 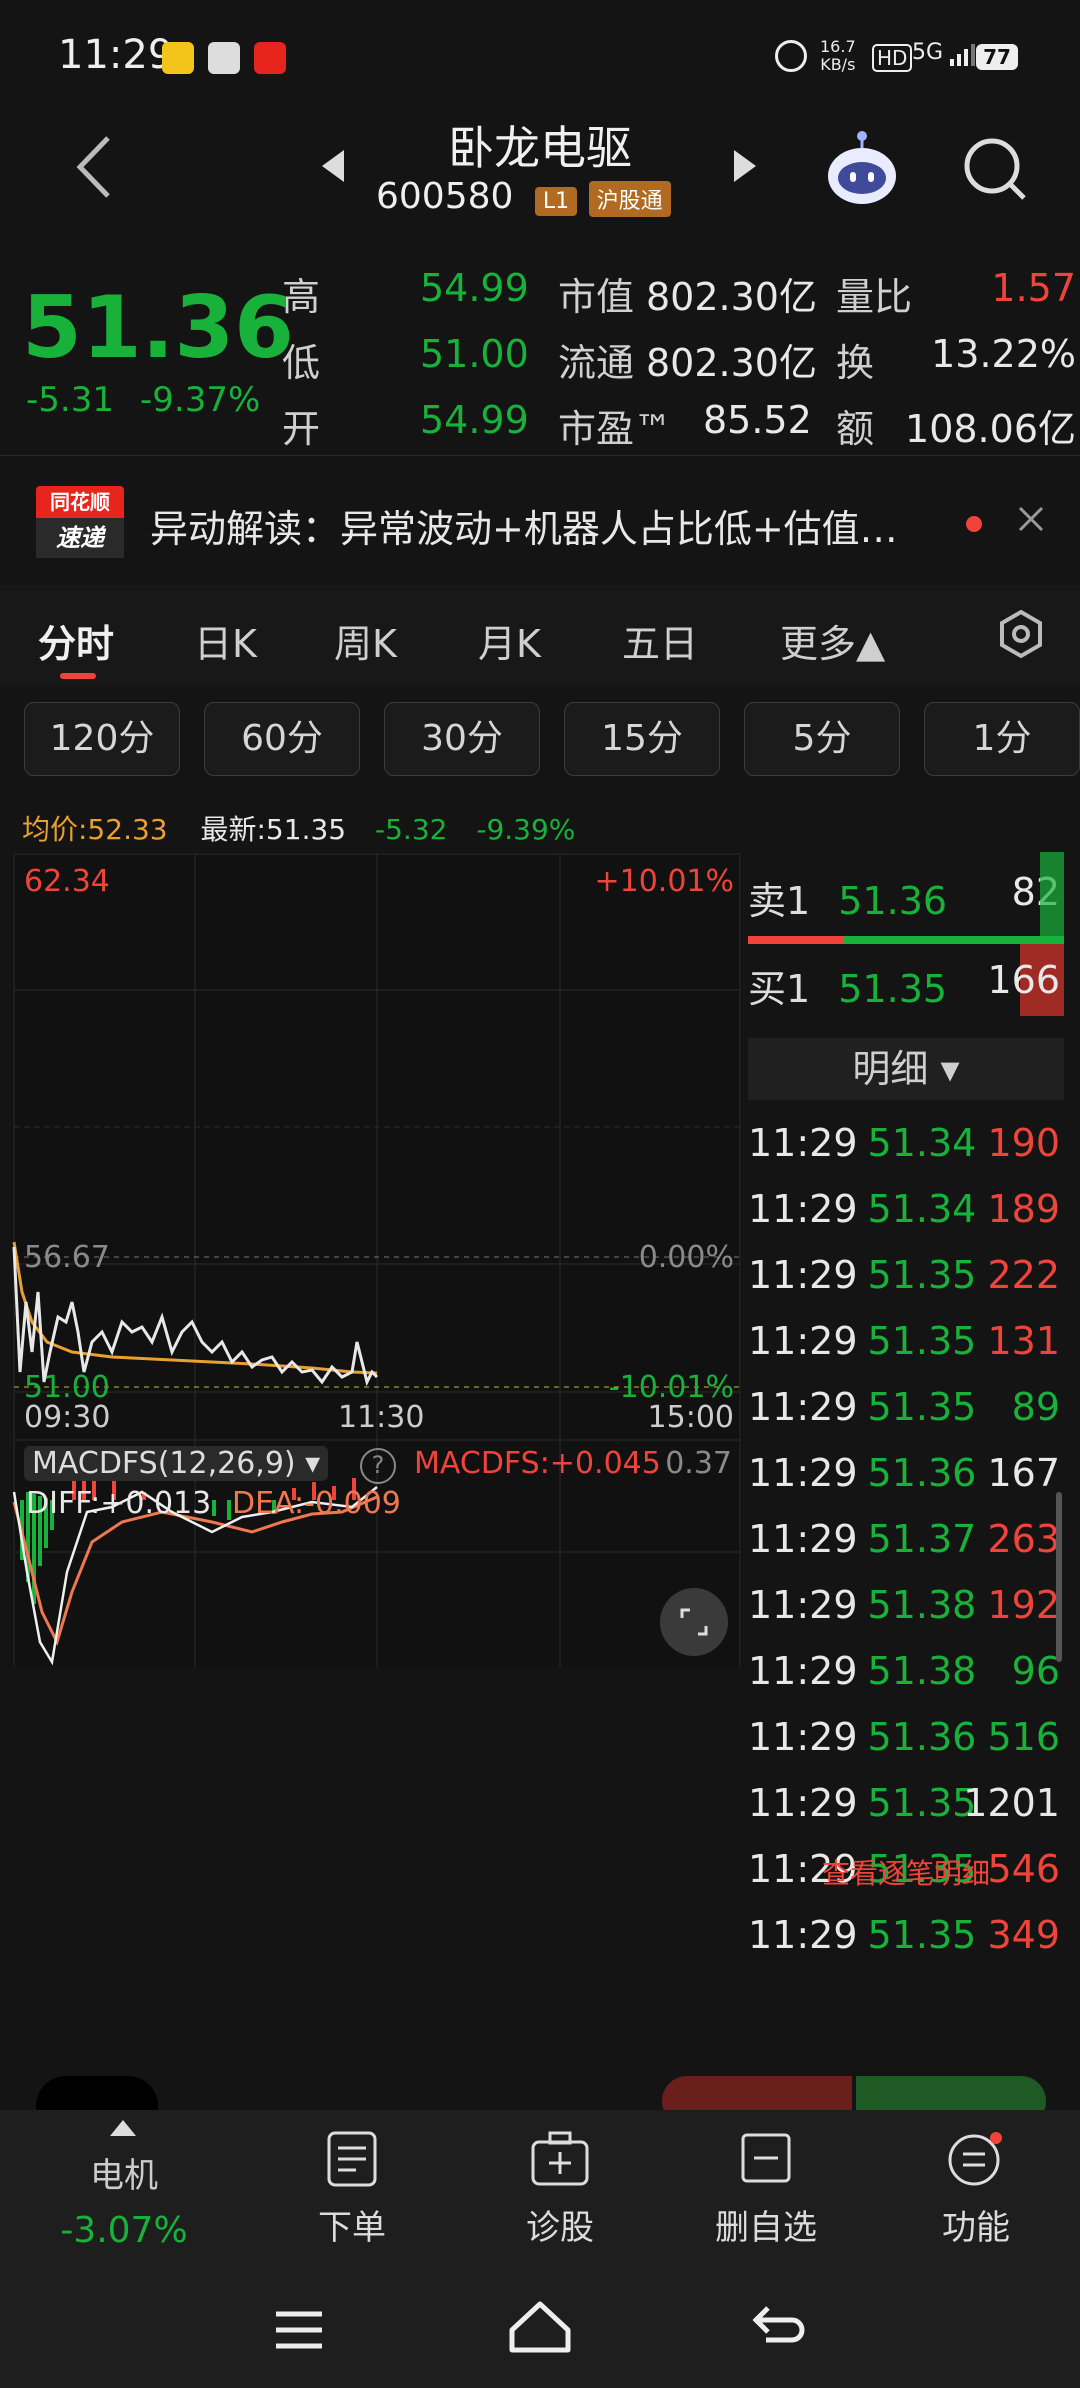 I want to click on diagnose-button: 诊股, so click(x=560, y=2224).